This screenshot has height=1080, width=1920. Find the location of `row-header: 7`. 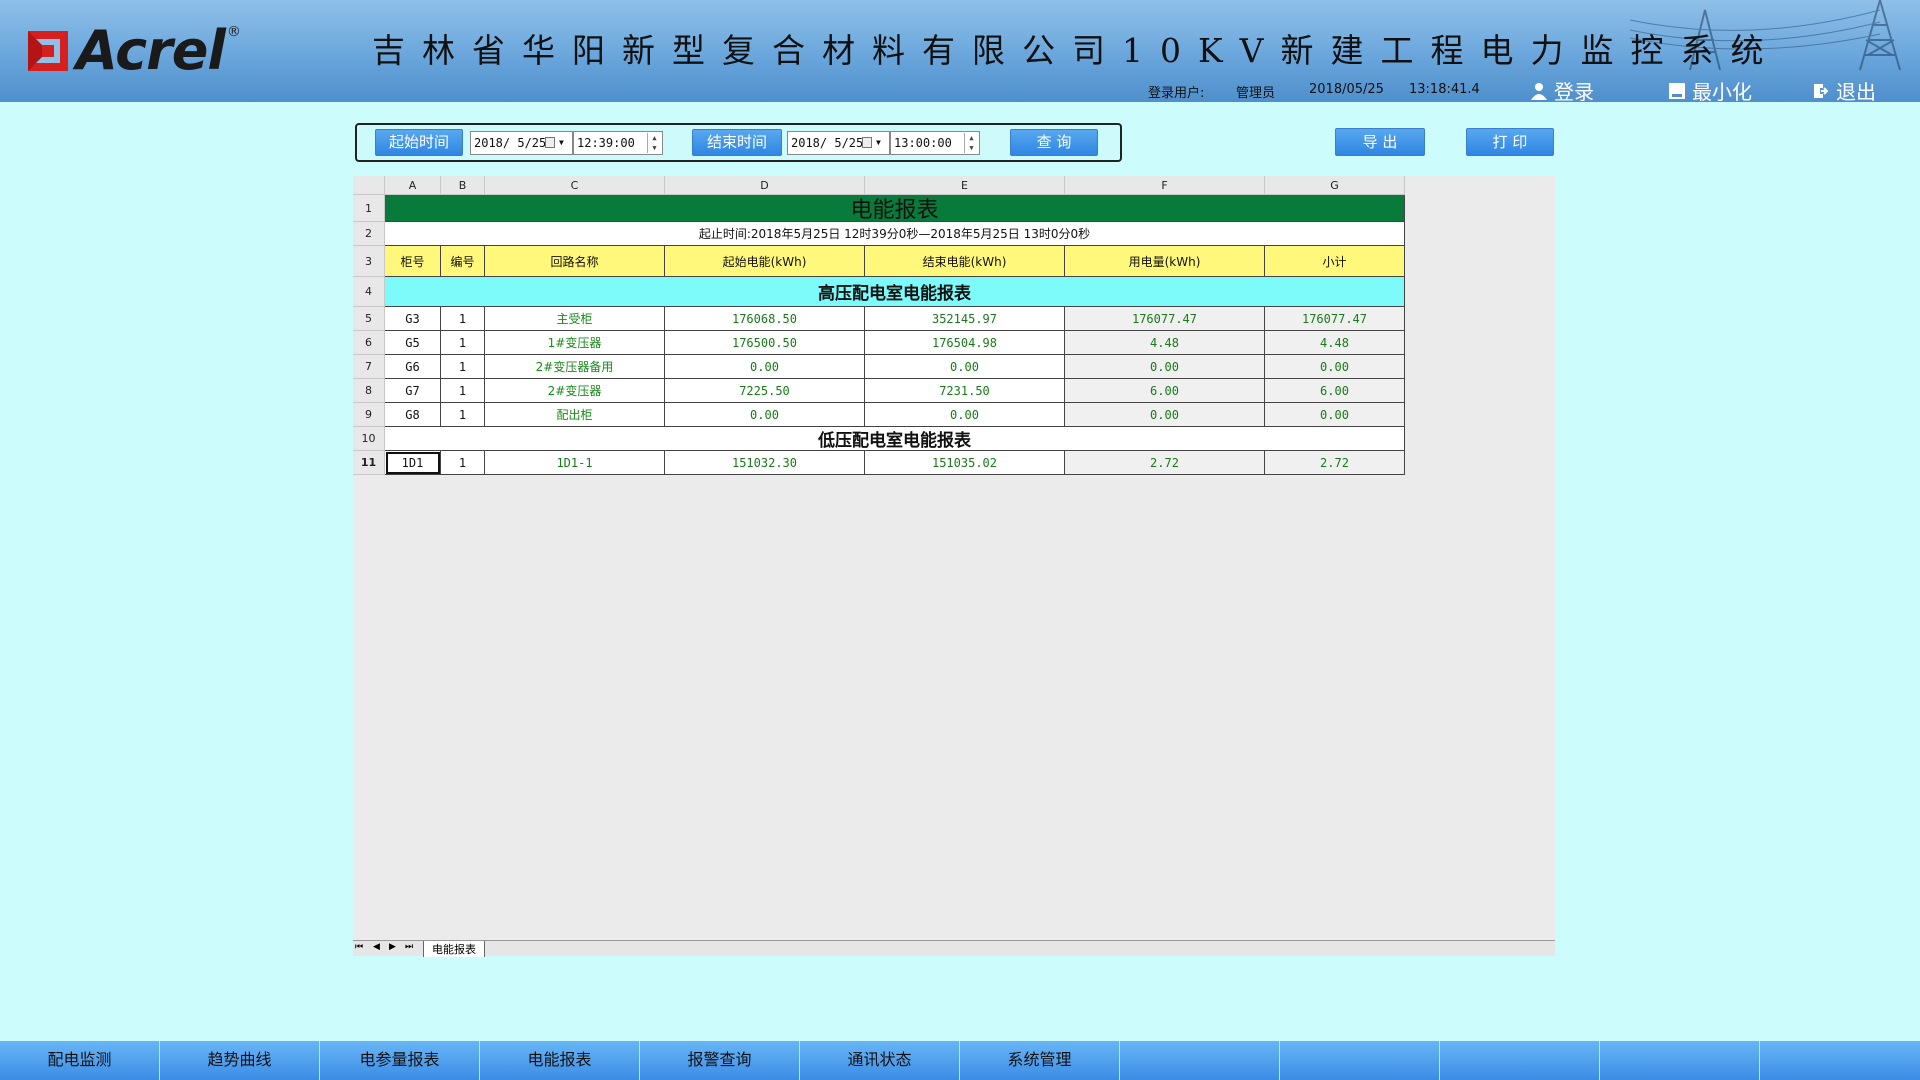

row-header: 7 is located at coordinates (369, 367).